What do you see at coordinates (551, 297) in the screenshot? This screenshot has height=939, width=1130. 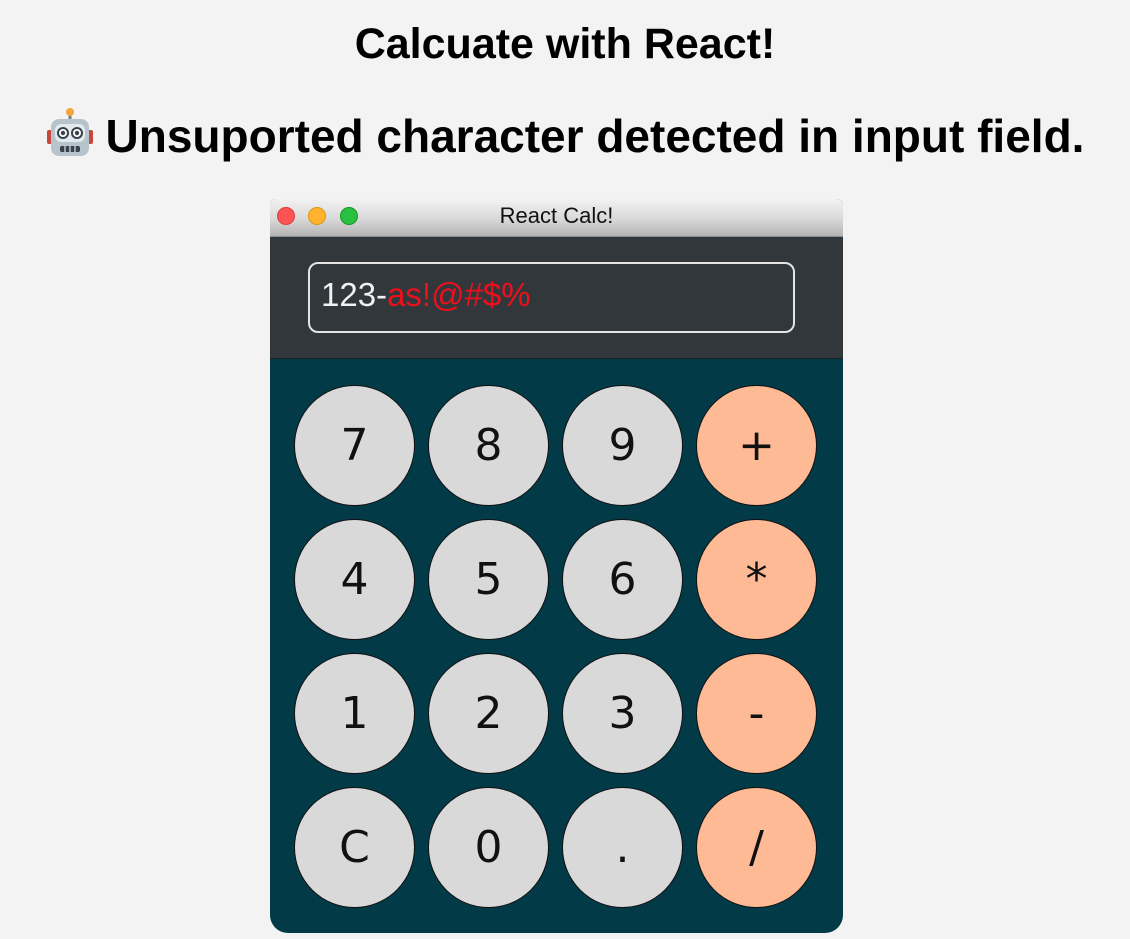 I see `calculator-input-field: 123-as!@#$%` at bounding box center [551, 297].